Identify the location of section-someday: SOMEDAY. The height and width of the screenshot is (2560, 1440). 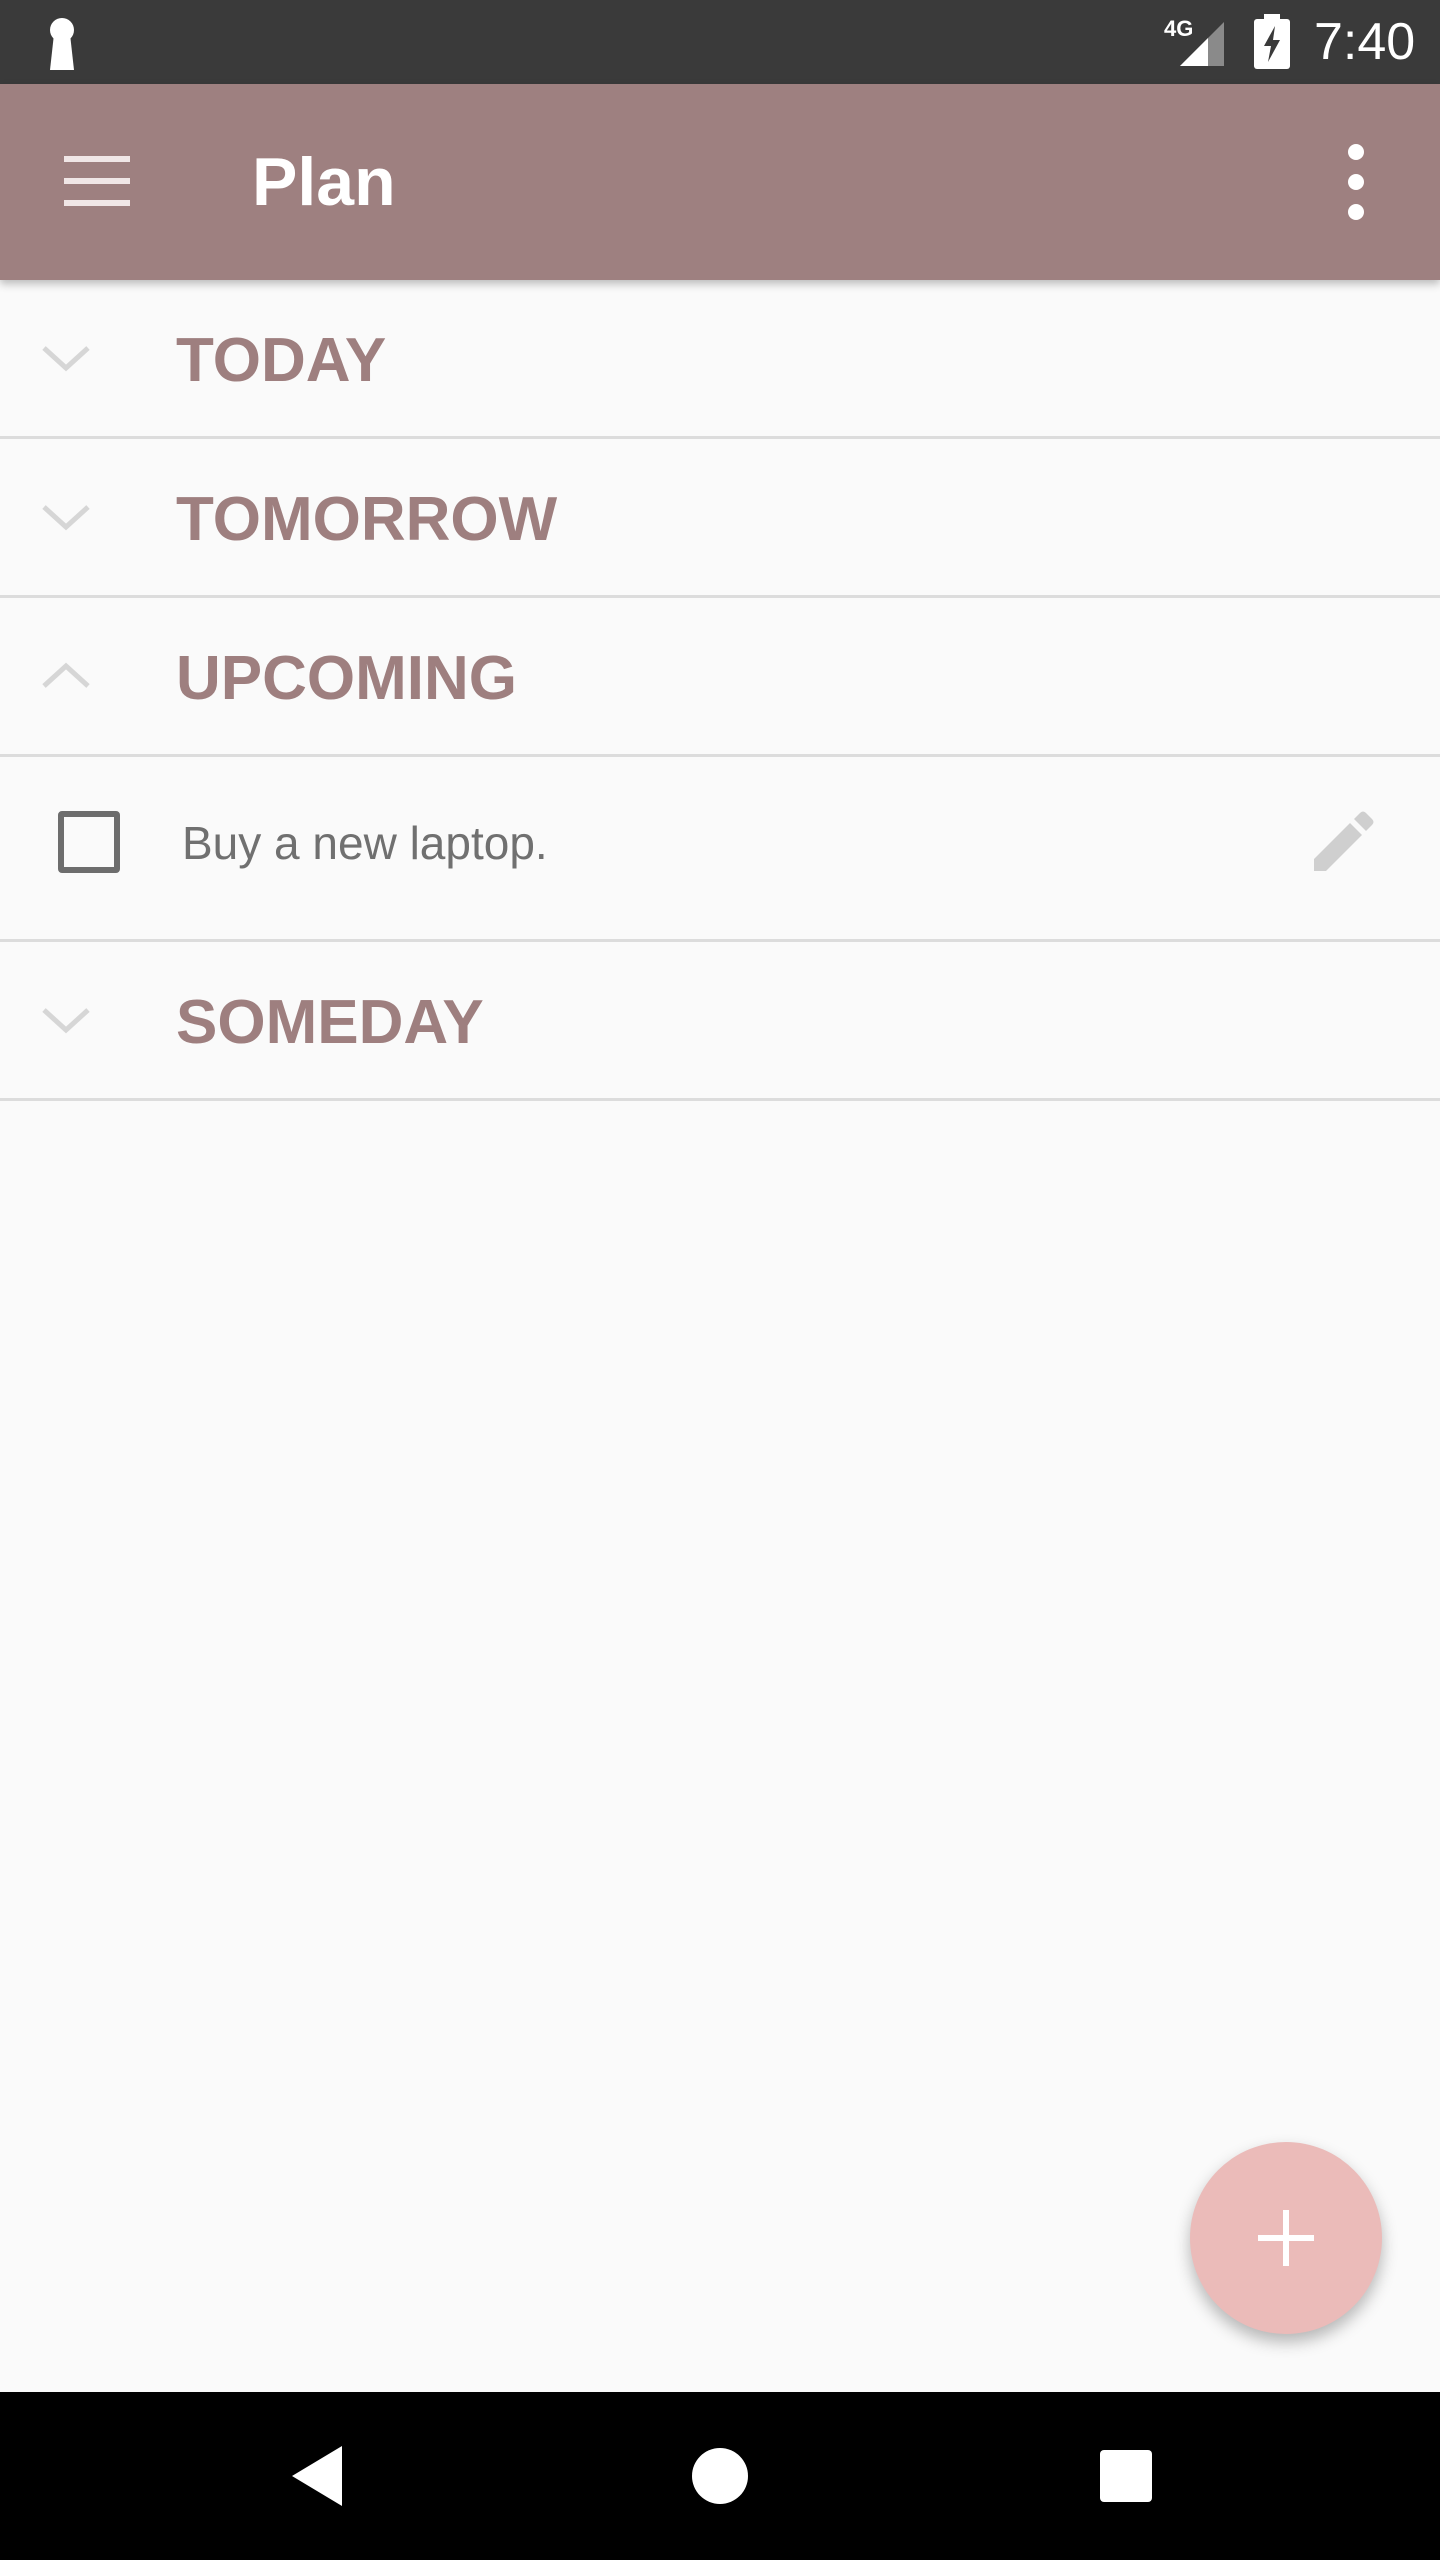
(720, 1021).